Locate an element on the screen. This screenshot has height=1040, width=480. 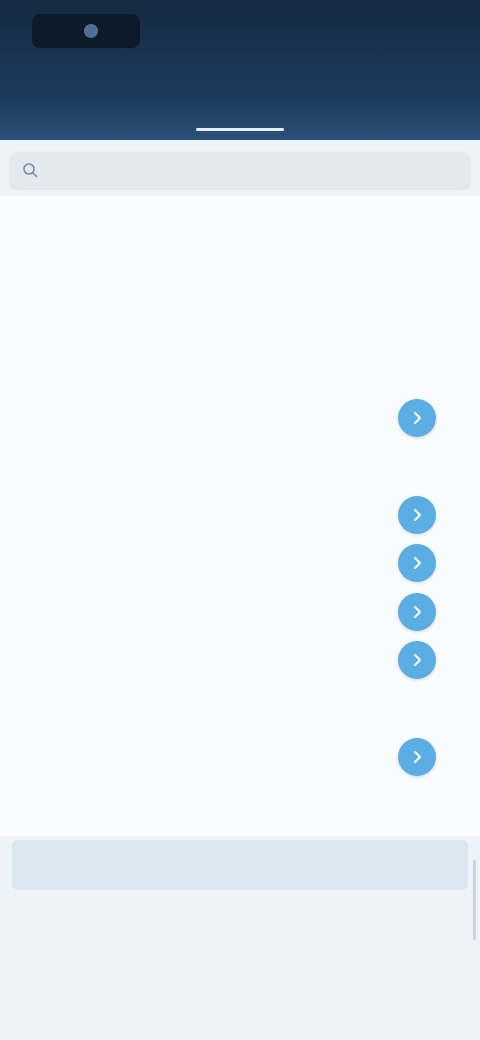
app-header is located at coordinates (240, 70).